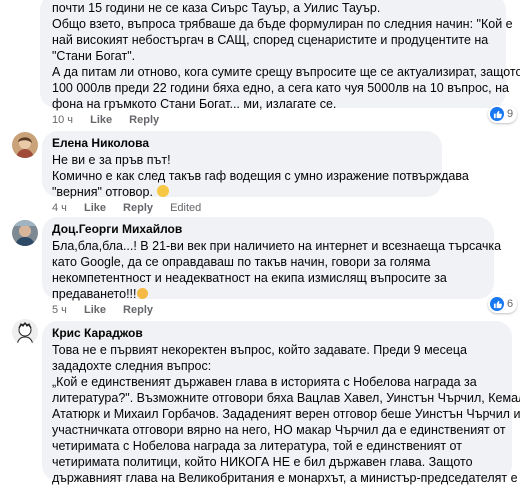 Image resolution: width=520 pixels, height=486 pixels. What do you see at coordinates (102, 192) in the screenshot?
I see `comment-text: "верния" отговор.` at bounding box center [102, 192].